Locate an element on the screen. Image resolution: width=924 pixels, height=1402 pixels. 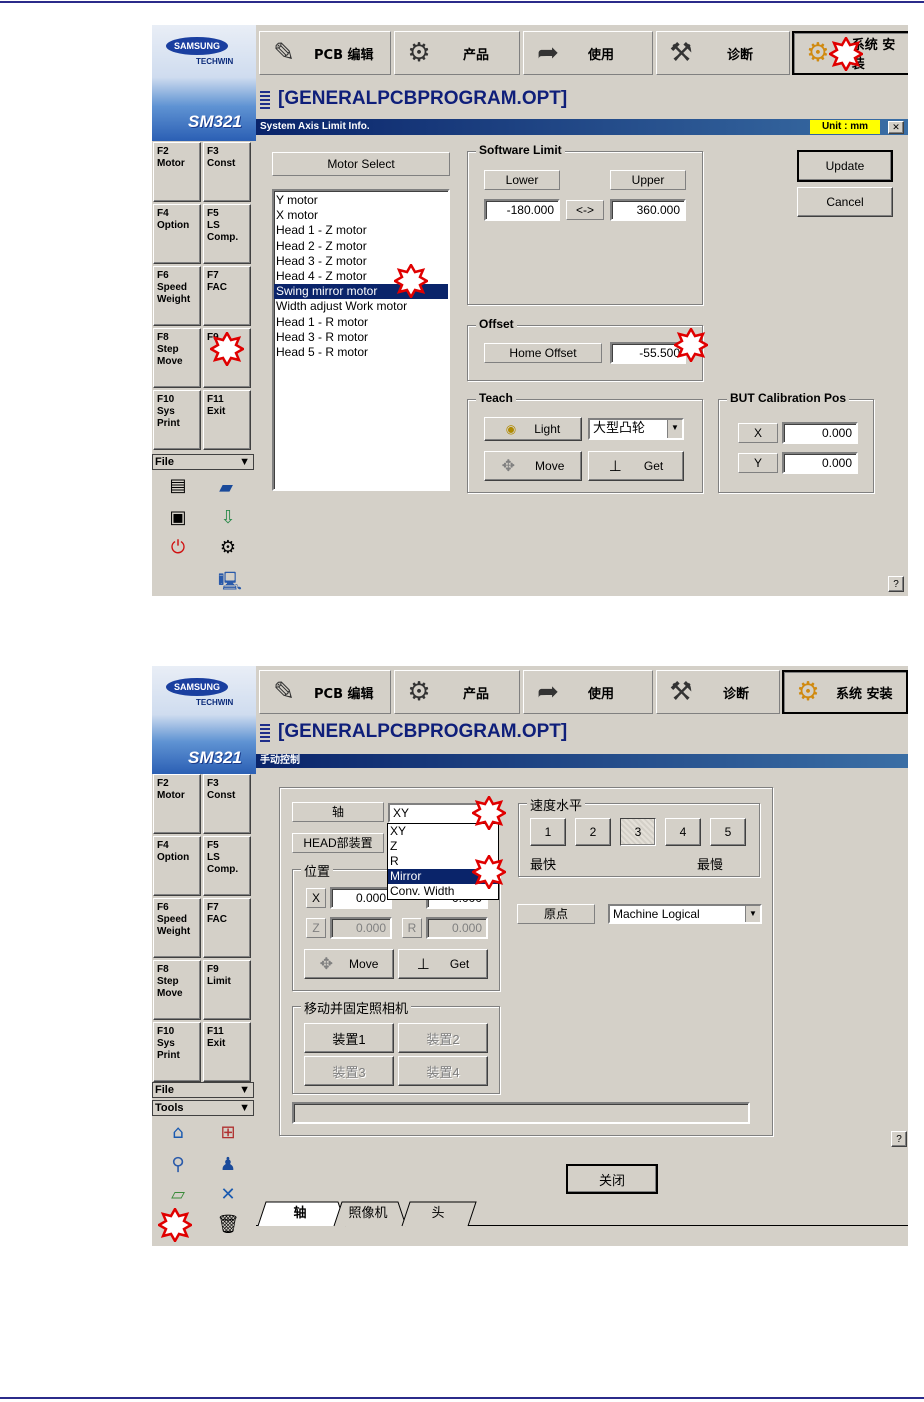
swap-limits-button: <-> is located at coordinates (585, 210).